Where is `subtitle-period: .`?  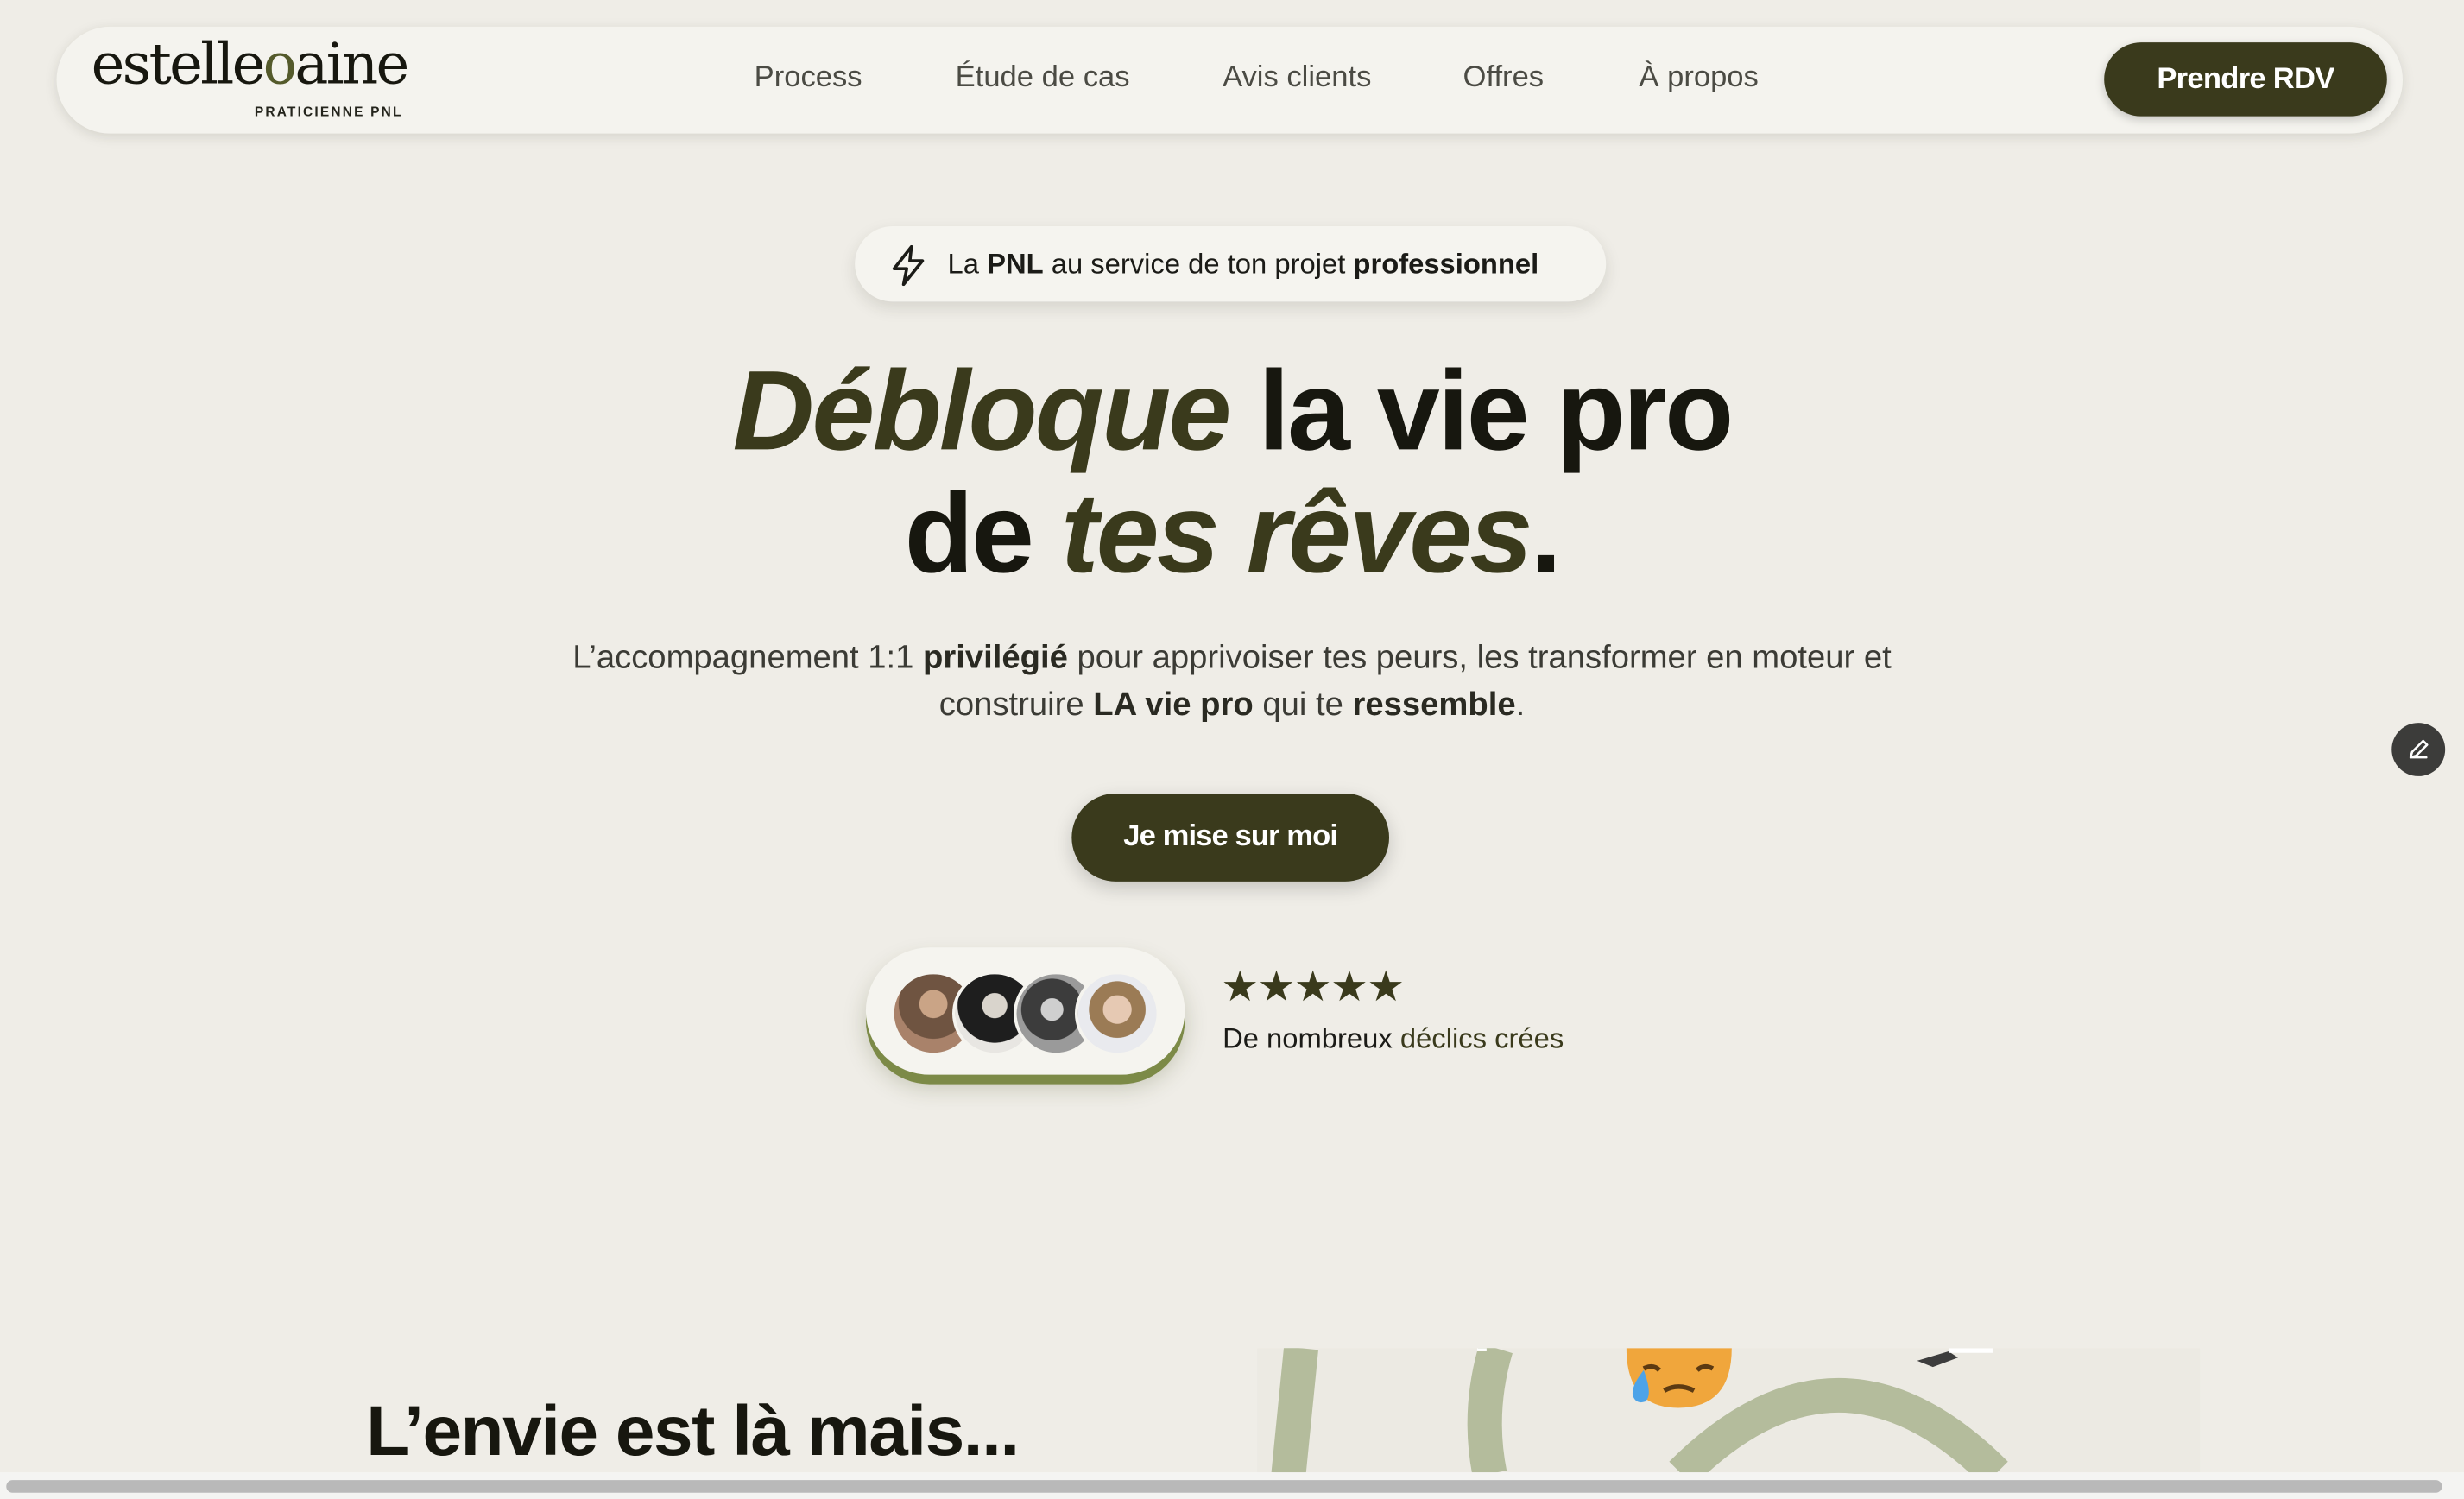
subtitle-period: . is located at coordinates (1520, 705).